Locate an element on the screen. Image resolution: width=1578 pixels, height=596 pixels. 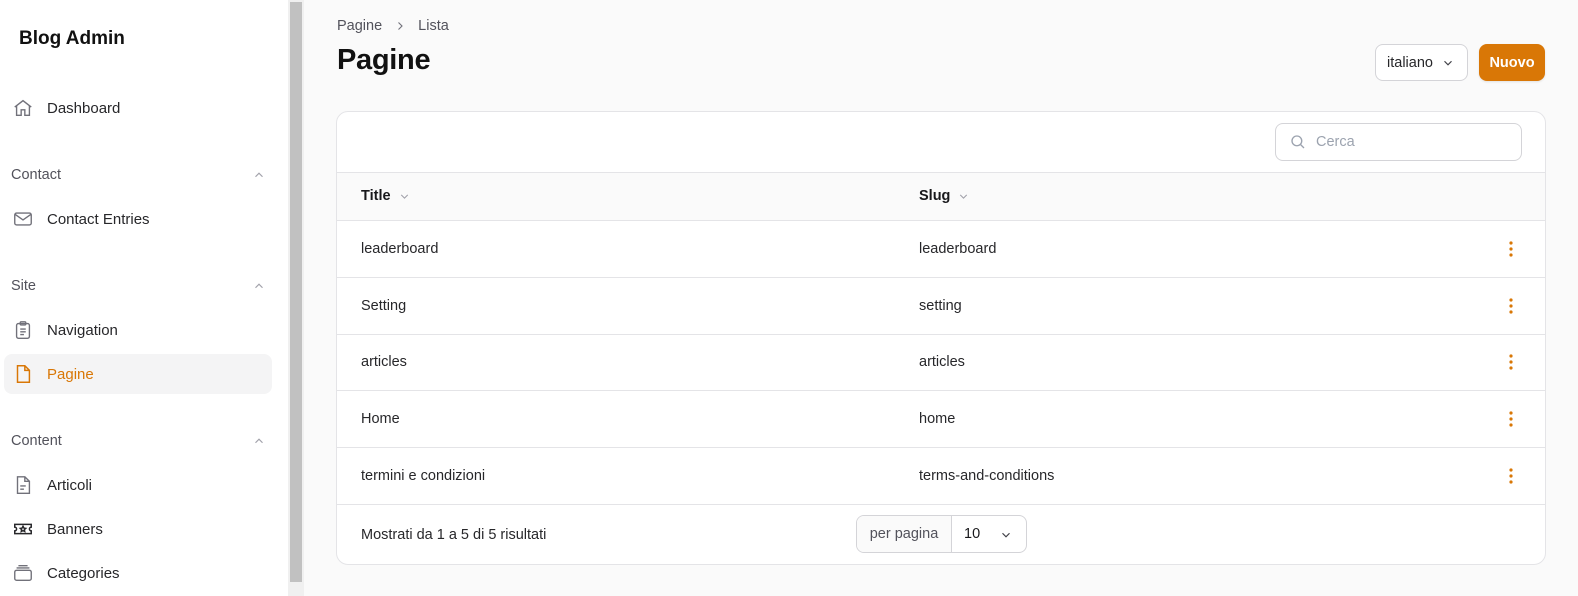
stack-icon is located at coordinates (23, 573).